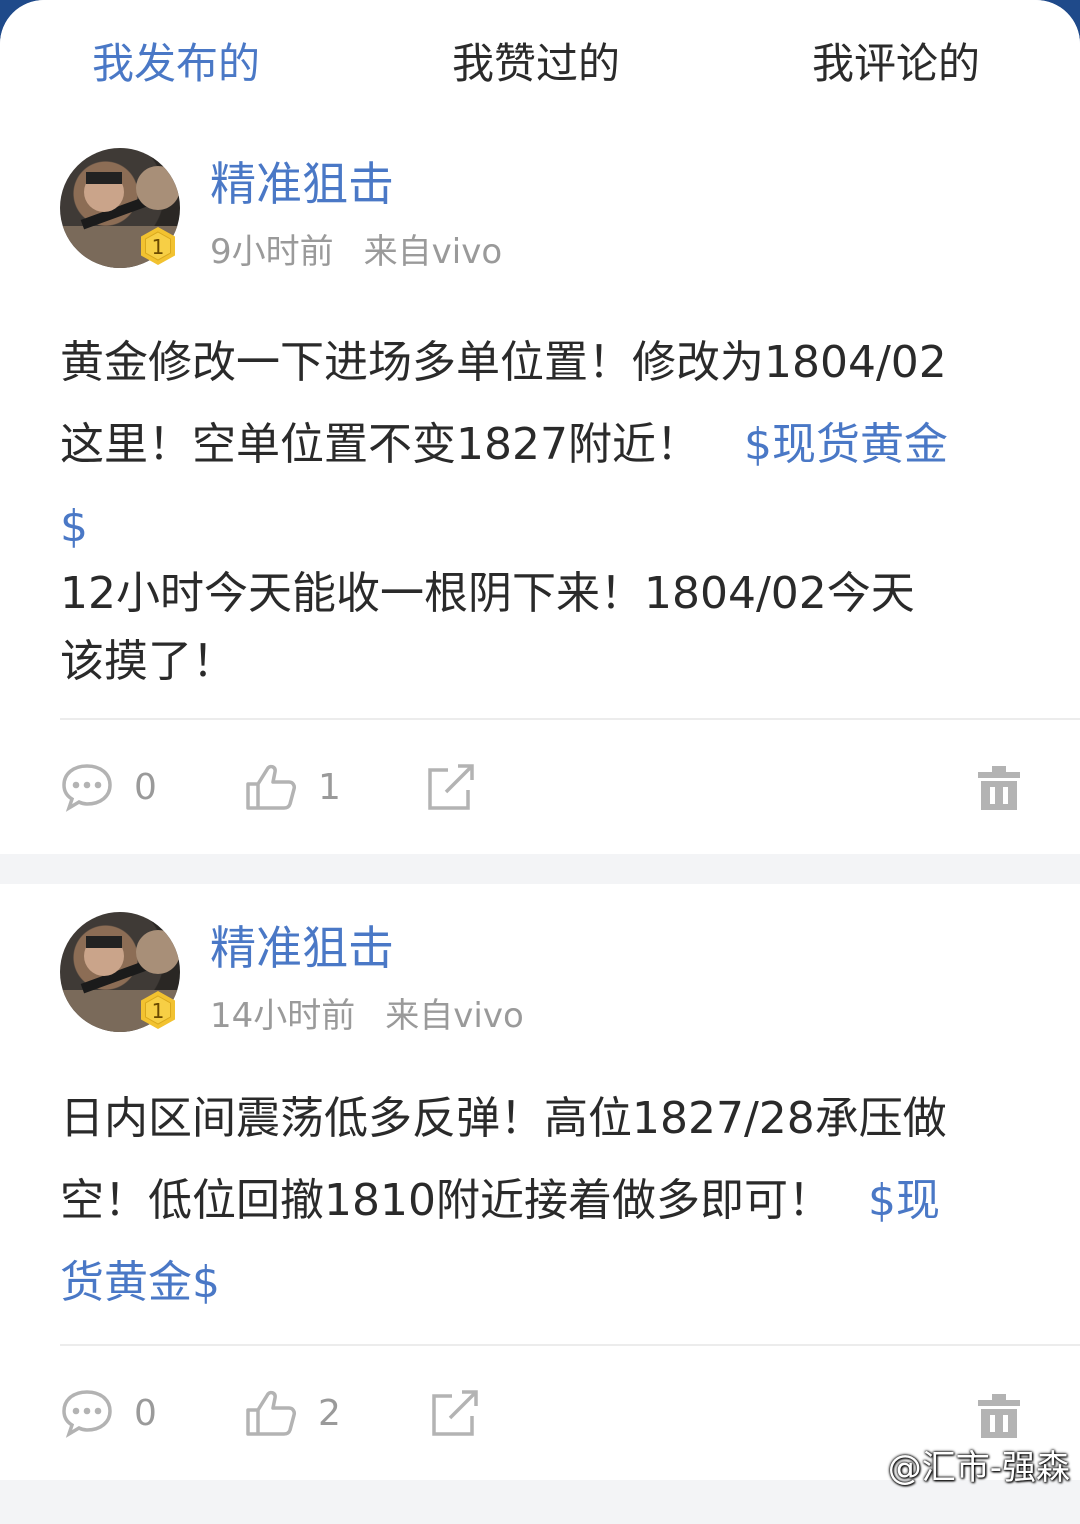 The image size is (1080, 1524). What do you see at coordinates (540, 628) in the screenshot?
I see `post-body-cont: 12小时今天能收一根阴下来！1804/02今天 该摸了！` at bounding box center [540, 628].